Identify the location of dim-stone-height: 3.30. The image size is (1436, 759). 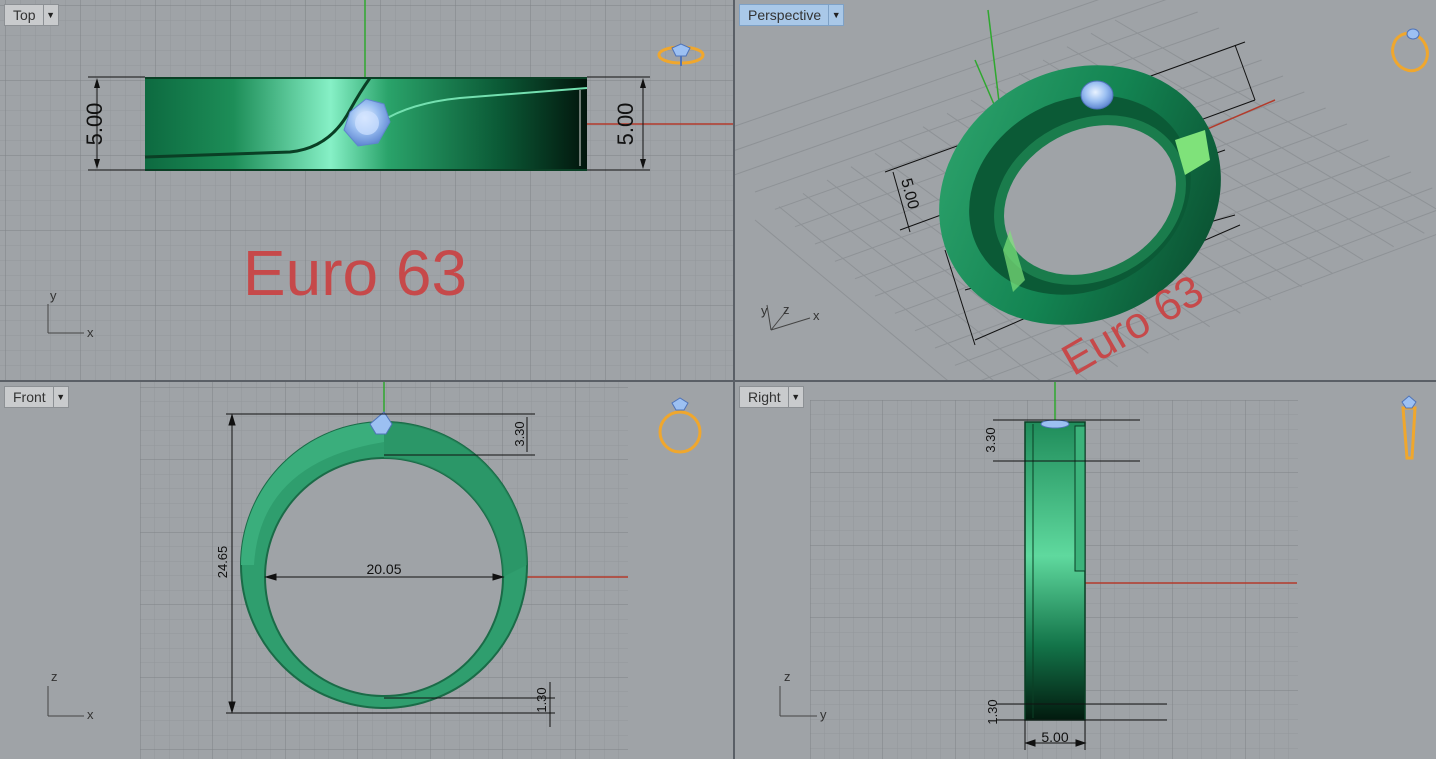
(519, 433).